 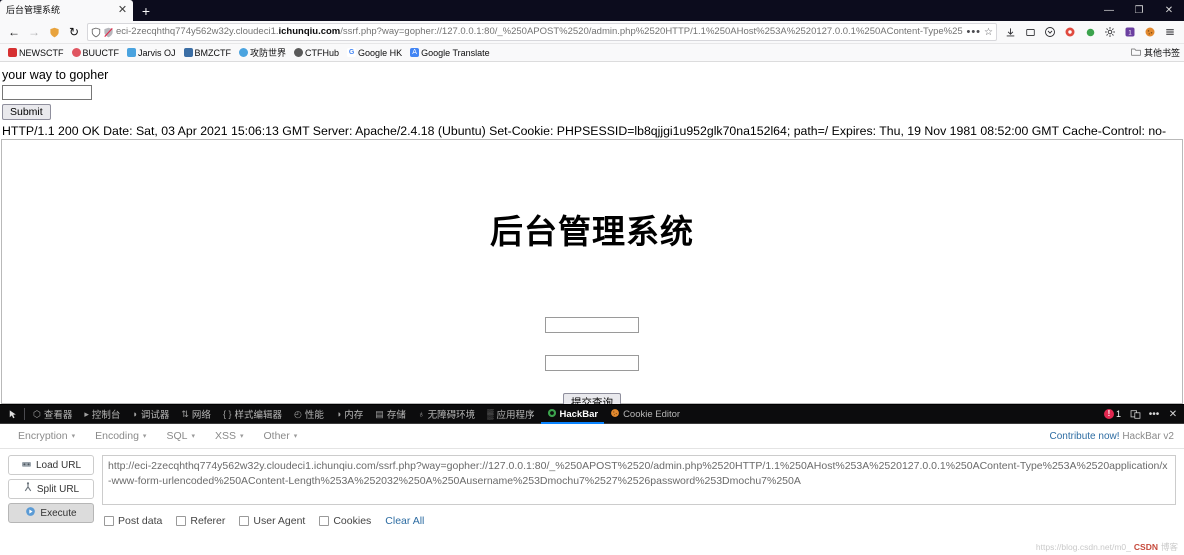 I want to click on downloads-icon, so click(x=1010, y=32).